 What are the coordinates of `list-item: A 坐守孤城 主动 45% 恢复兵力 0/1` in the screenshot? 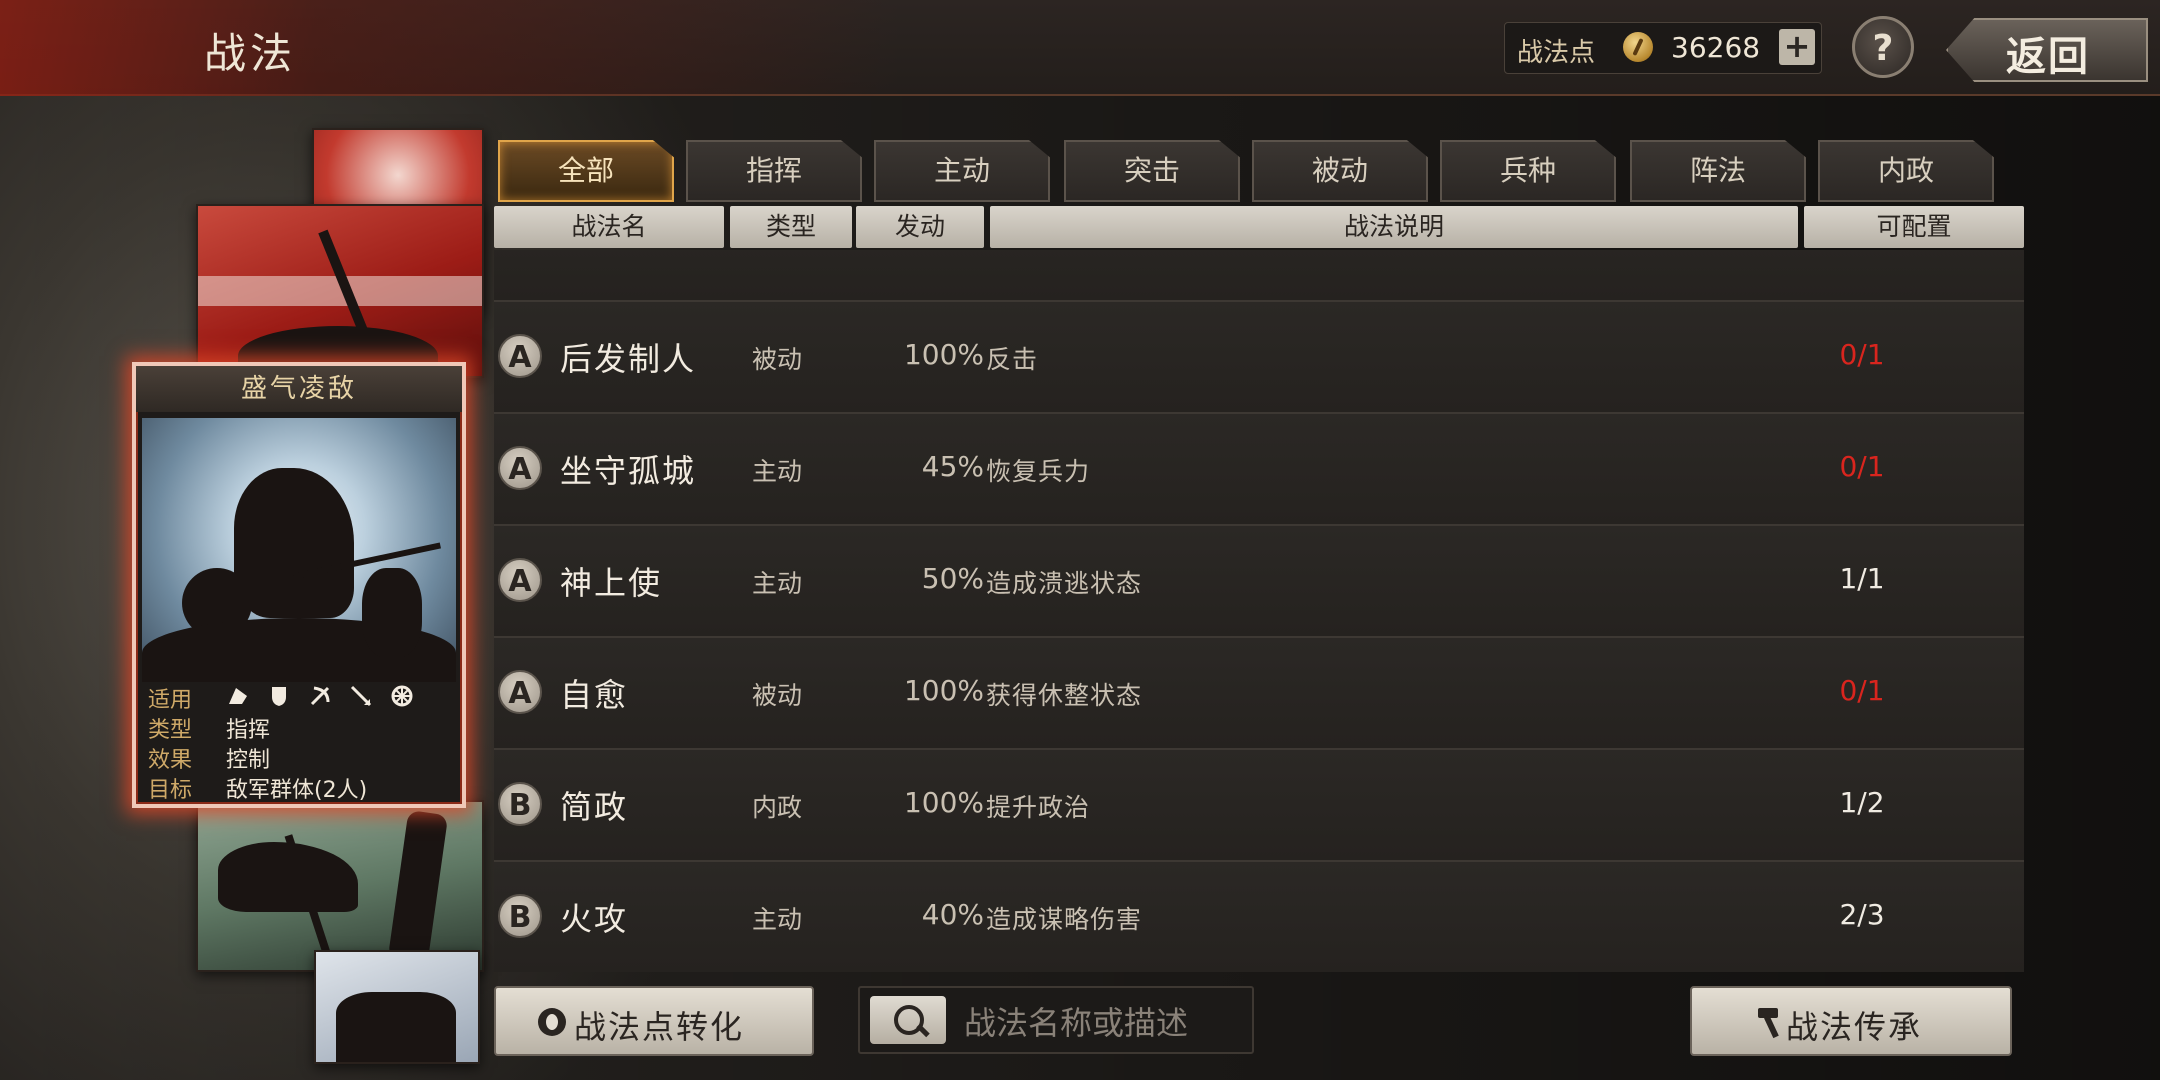 It's located at (1259, 470).